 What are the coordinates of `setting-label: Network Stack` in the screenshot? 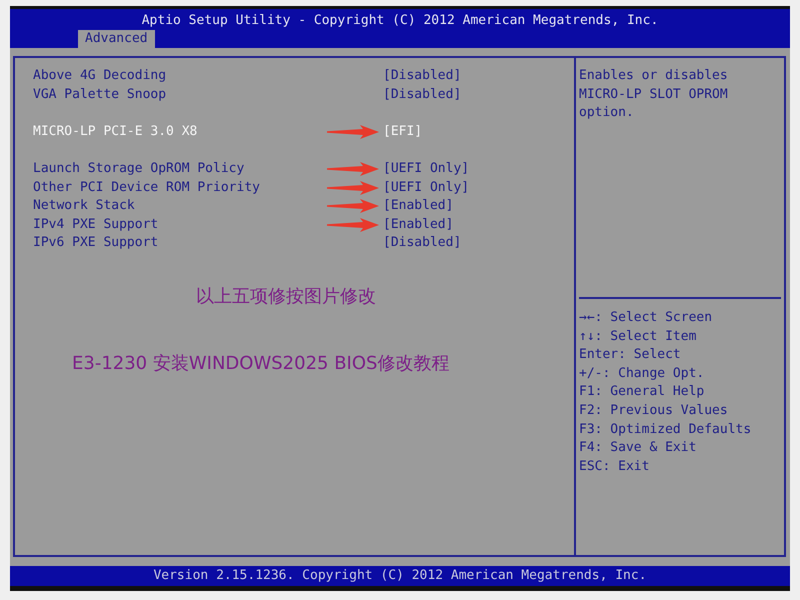 It's located at (84, 206).